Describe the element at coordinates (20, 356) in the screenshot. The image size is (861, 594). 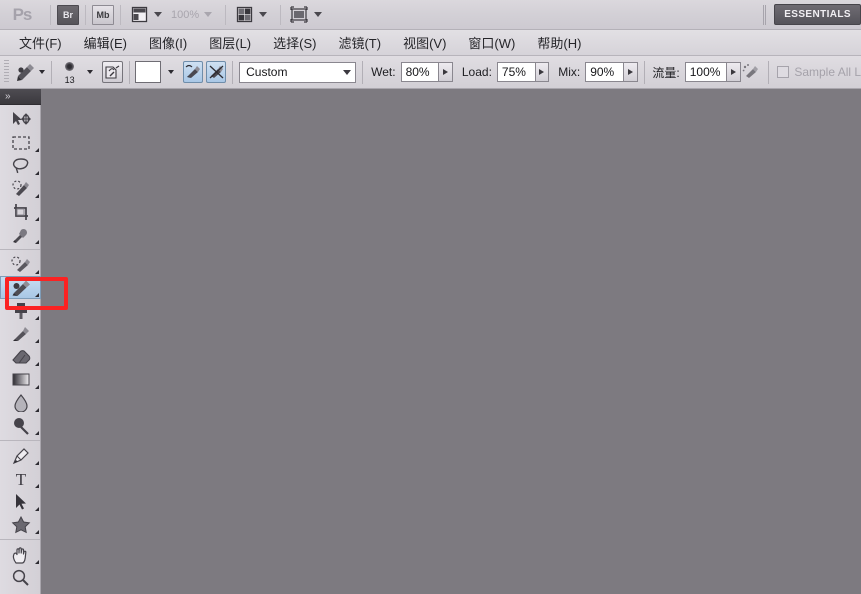
I see `eraser-tool` at that location.